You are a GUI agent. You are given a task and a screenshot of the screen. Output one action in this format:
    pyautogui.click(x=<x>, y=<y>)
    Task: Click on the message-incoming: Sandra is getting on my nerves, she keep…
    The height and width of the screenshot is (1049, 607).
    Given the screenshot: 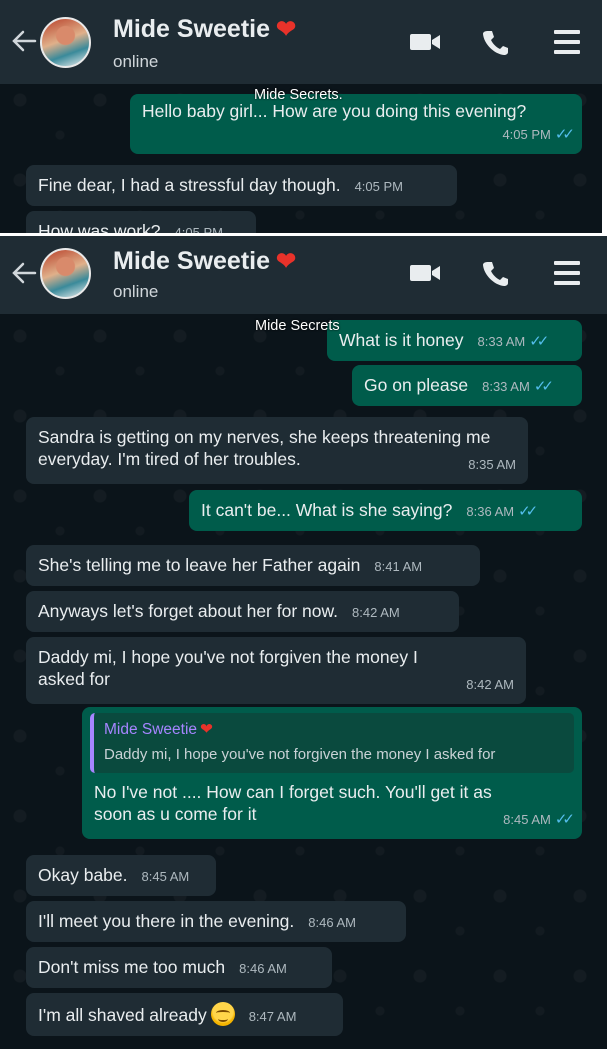 What is the action you would take?
    pyautogui.click(x=277, y=450)
    